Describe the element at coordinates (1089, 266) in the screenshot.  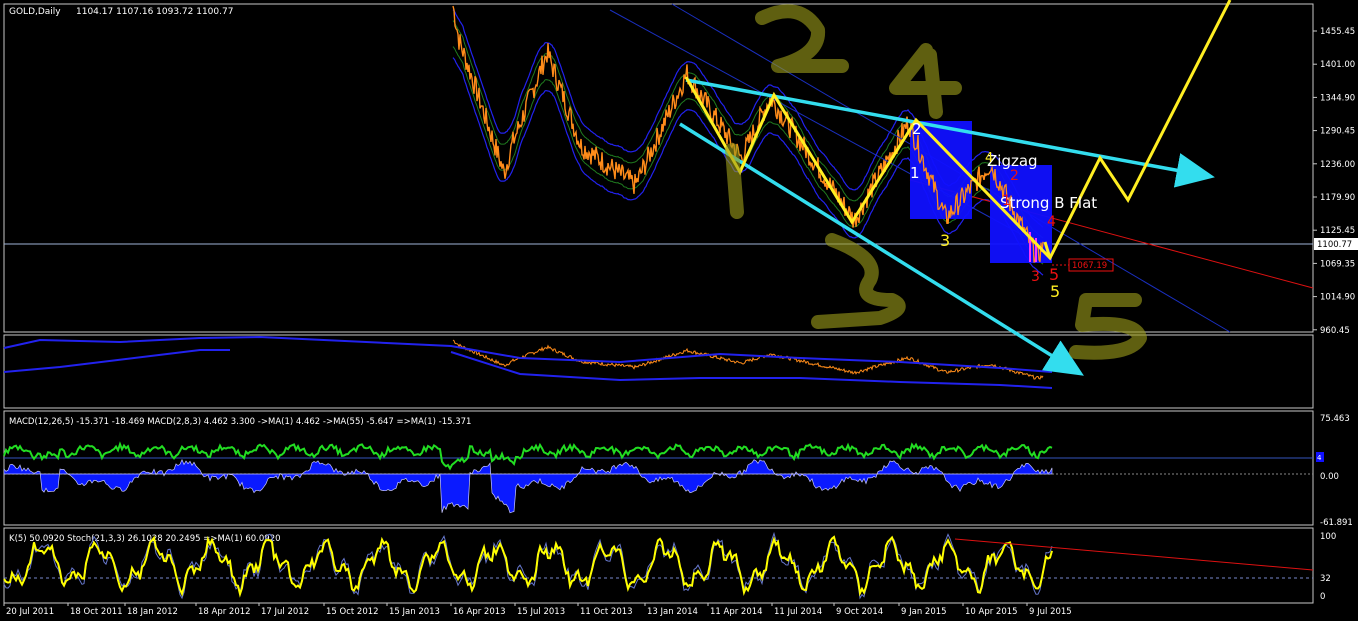
I see `low-tag-label: 1067.19` at that location.